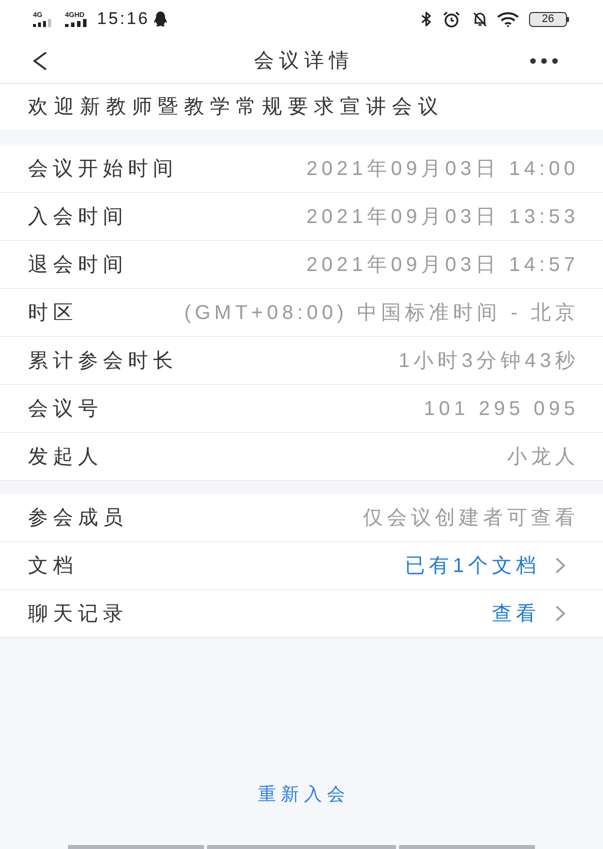  Describe the element at coordinates (236, 107) in the screenshot. I see `meeting-title: 欢迎新教师暨教学常规要求宣讲会议` at that location.